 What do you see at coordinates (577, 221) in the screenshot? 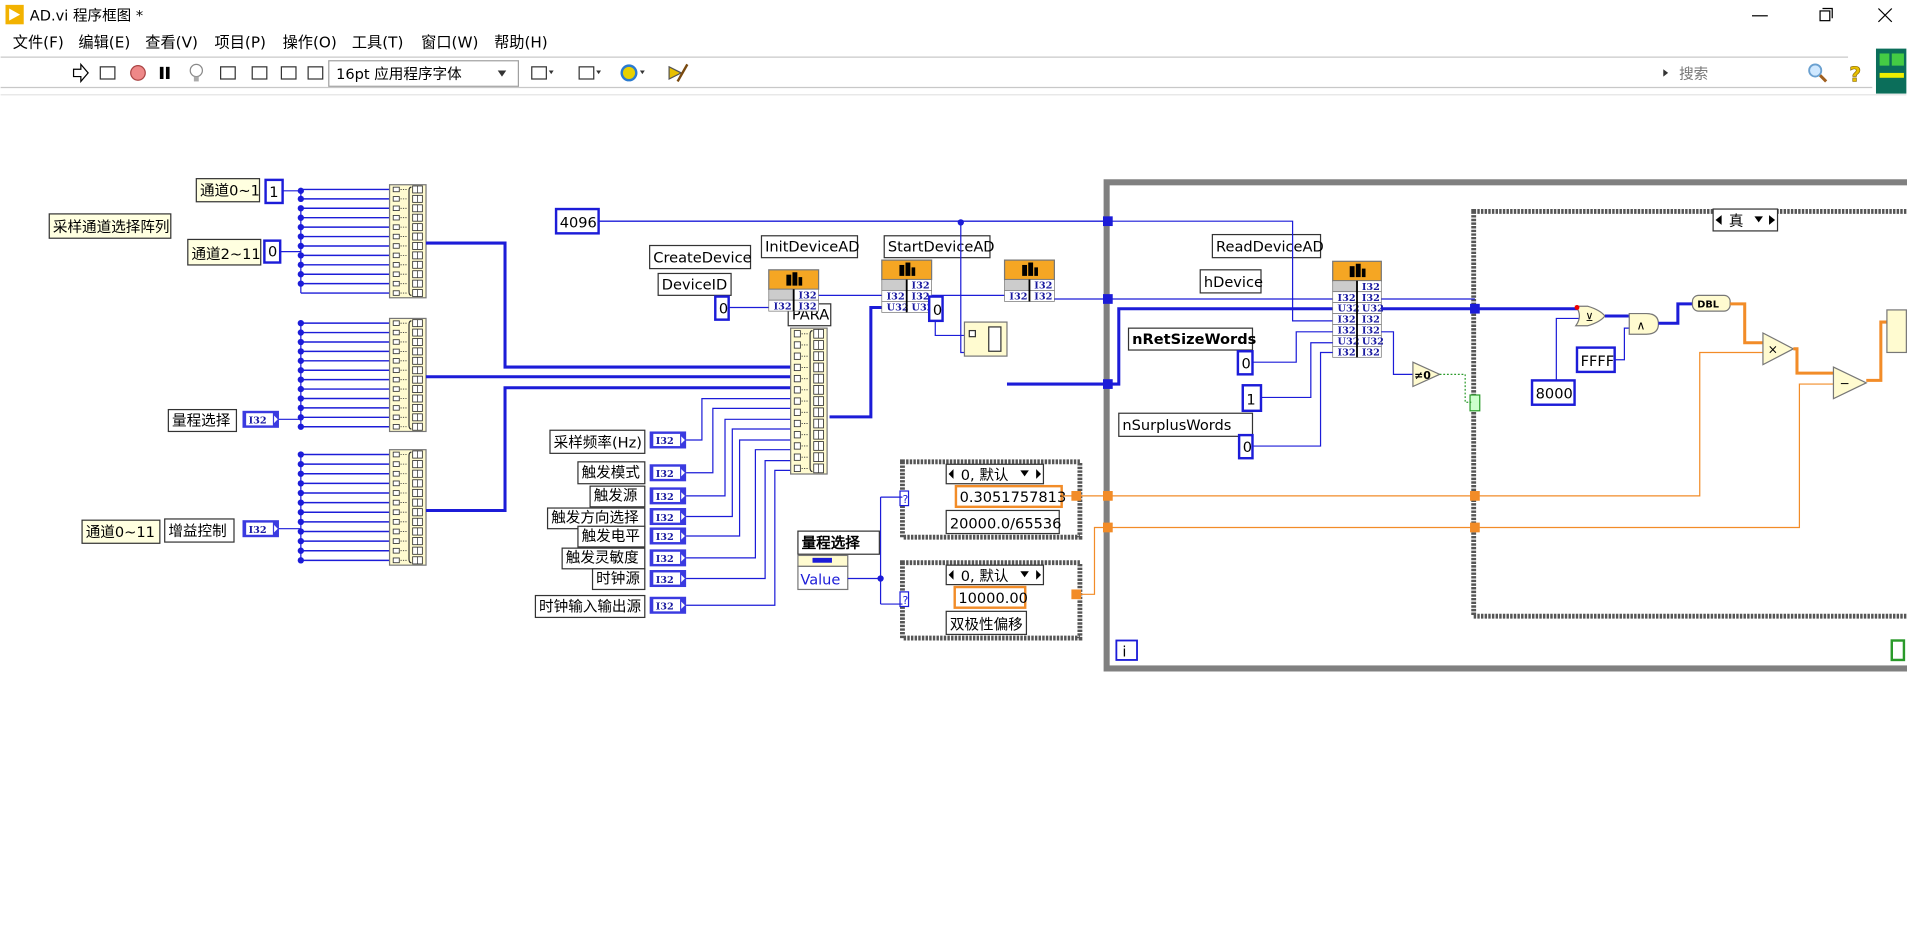
I see `buffer-size-constant: 4096` at bounding box center [577, 221].